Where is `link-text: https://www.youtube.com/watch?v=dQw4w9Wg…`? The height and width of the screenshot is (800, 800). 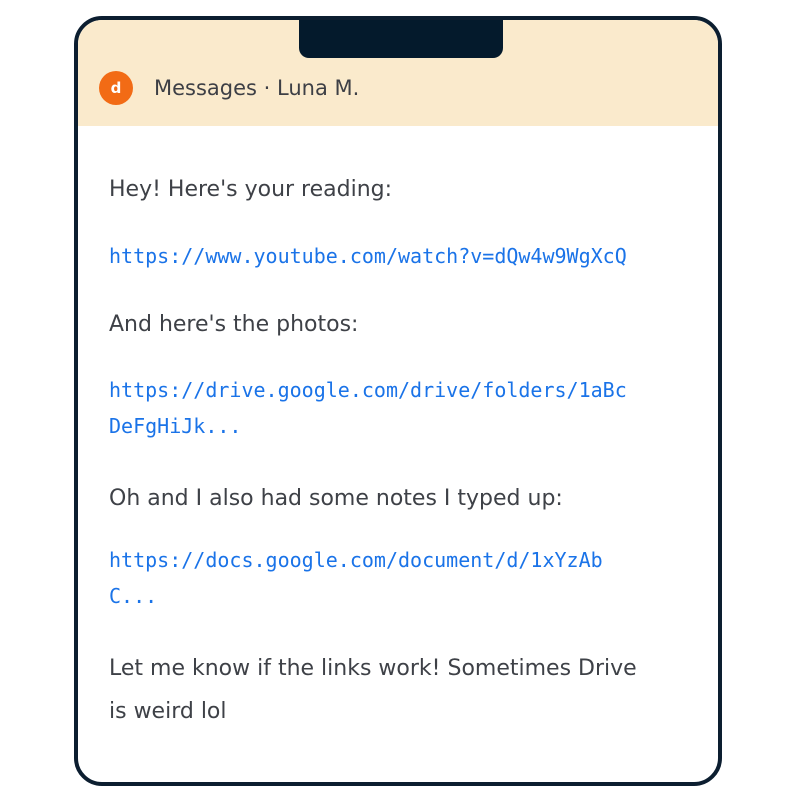 link-text: https://www.youtube.com/watch?v=dQw4w9Wg… is located at coordinates (368, 256).